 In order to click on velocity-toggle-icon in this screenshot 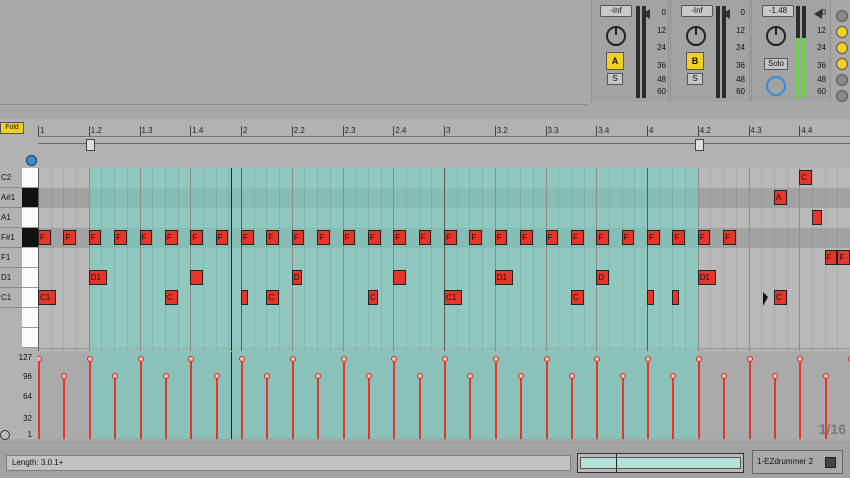, I will do `click(5, 435)`.